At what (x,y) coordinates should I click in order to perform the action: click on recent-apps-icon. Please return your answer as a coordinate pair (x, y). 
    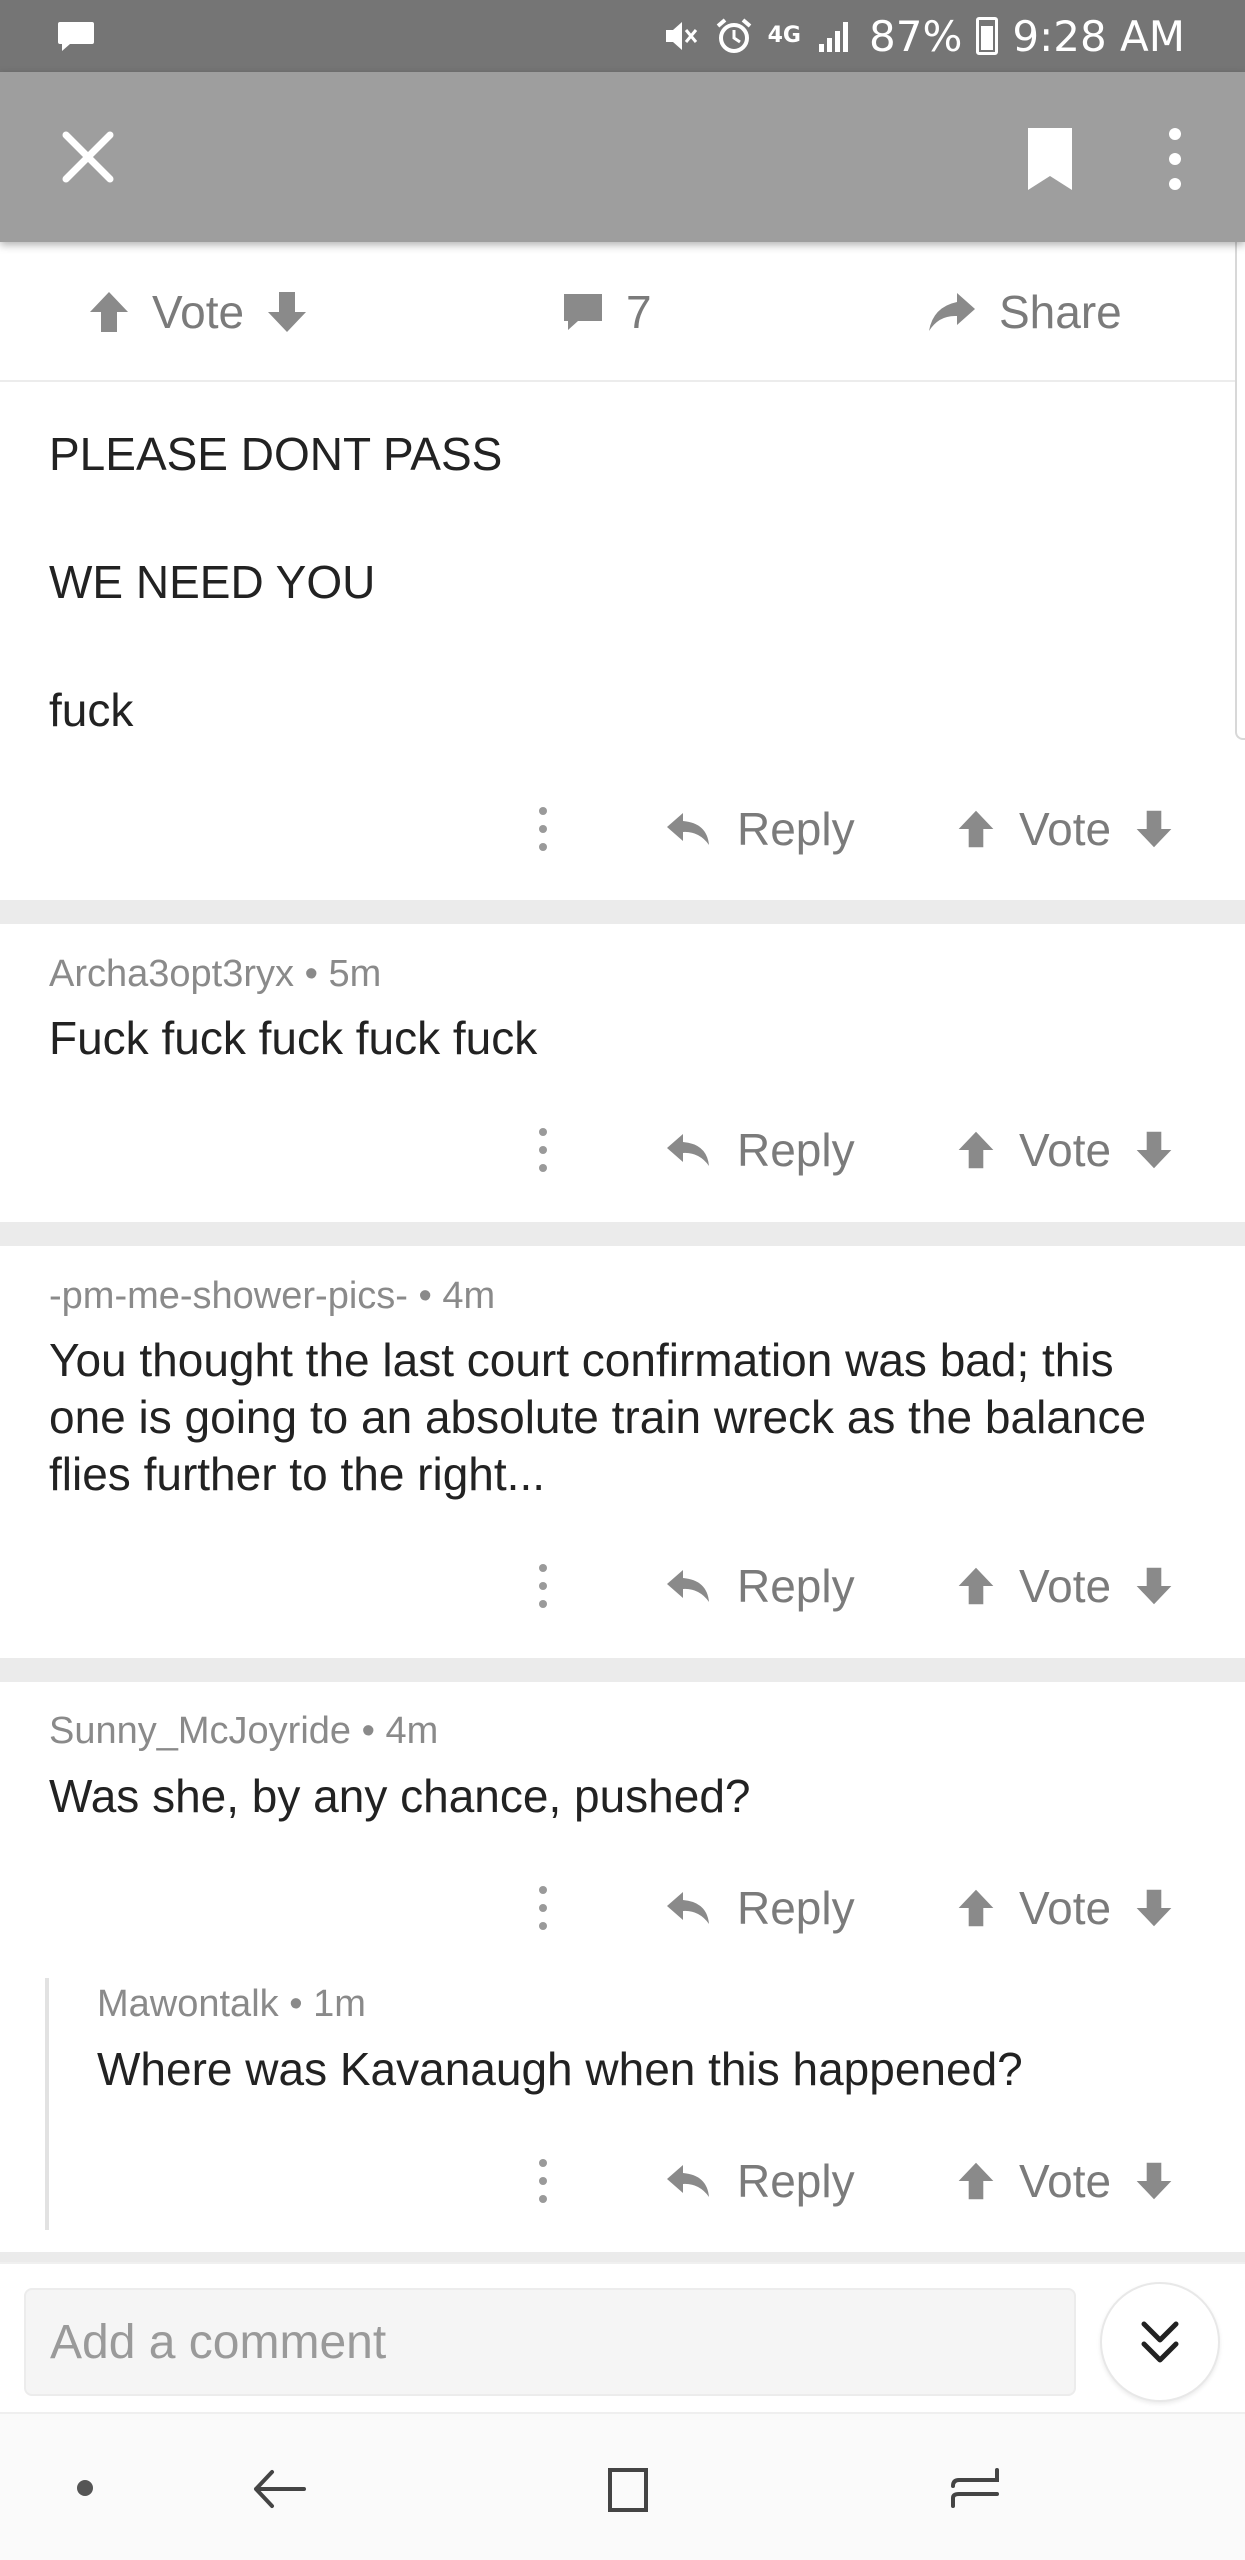
    Looking at the image, I should click on (975, 2489).